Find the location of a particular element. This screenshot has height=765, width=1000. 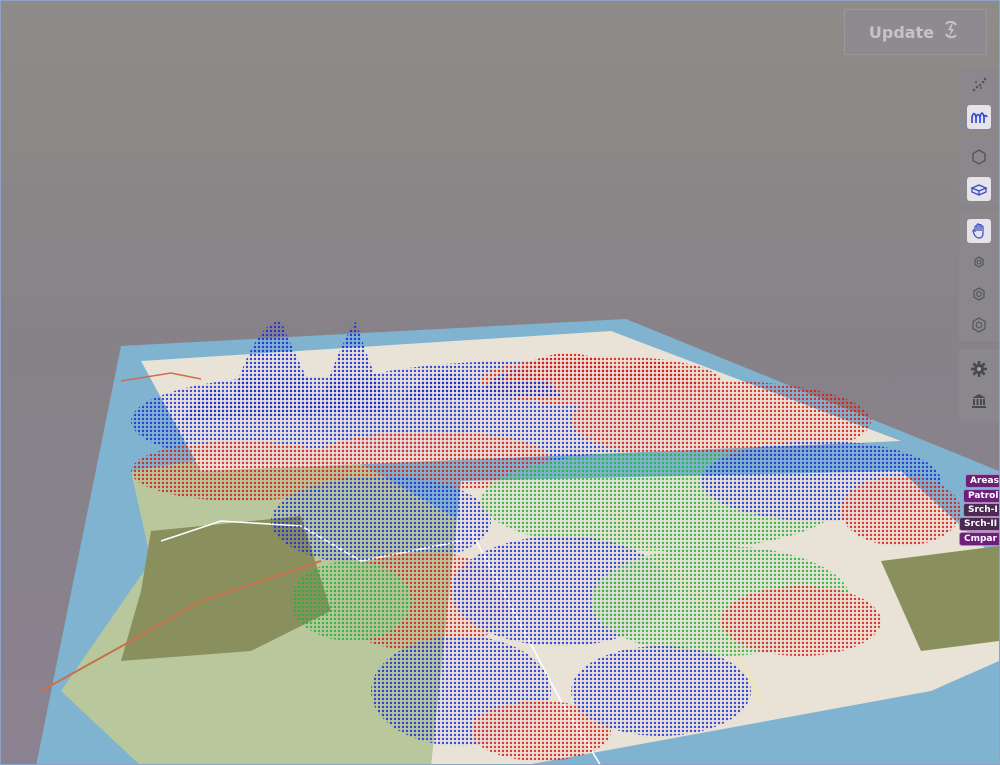

hand-pan-icon is located at coordinates (978, 231).